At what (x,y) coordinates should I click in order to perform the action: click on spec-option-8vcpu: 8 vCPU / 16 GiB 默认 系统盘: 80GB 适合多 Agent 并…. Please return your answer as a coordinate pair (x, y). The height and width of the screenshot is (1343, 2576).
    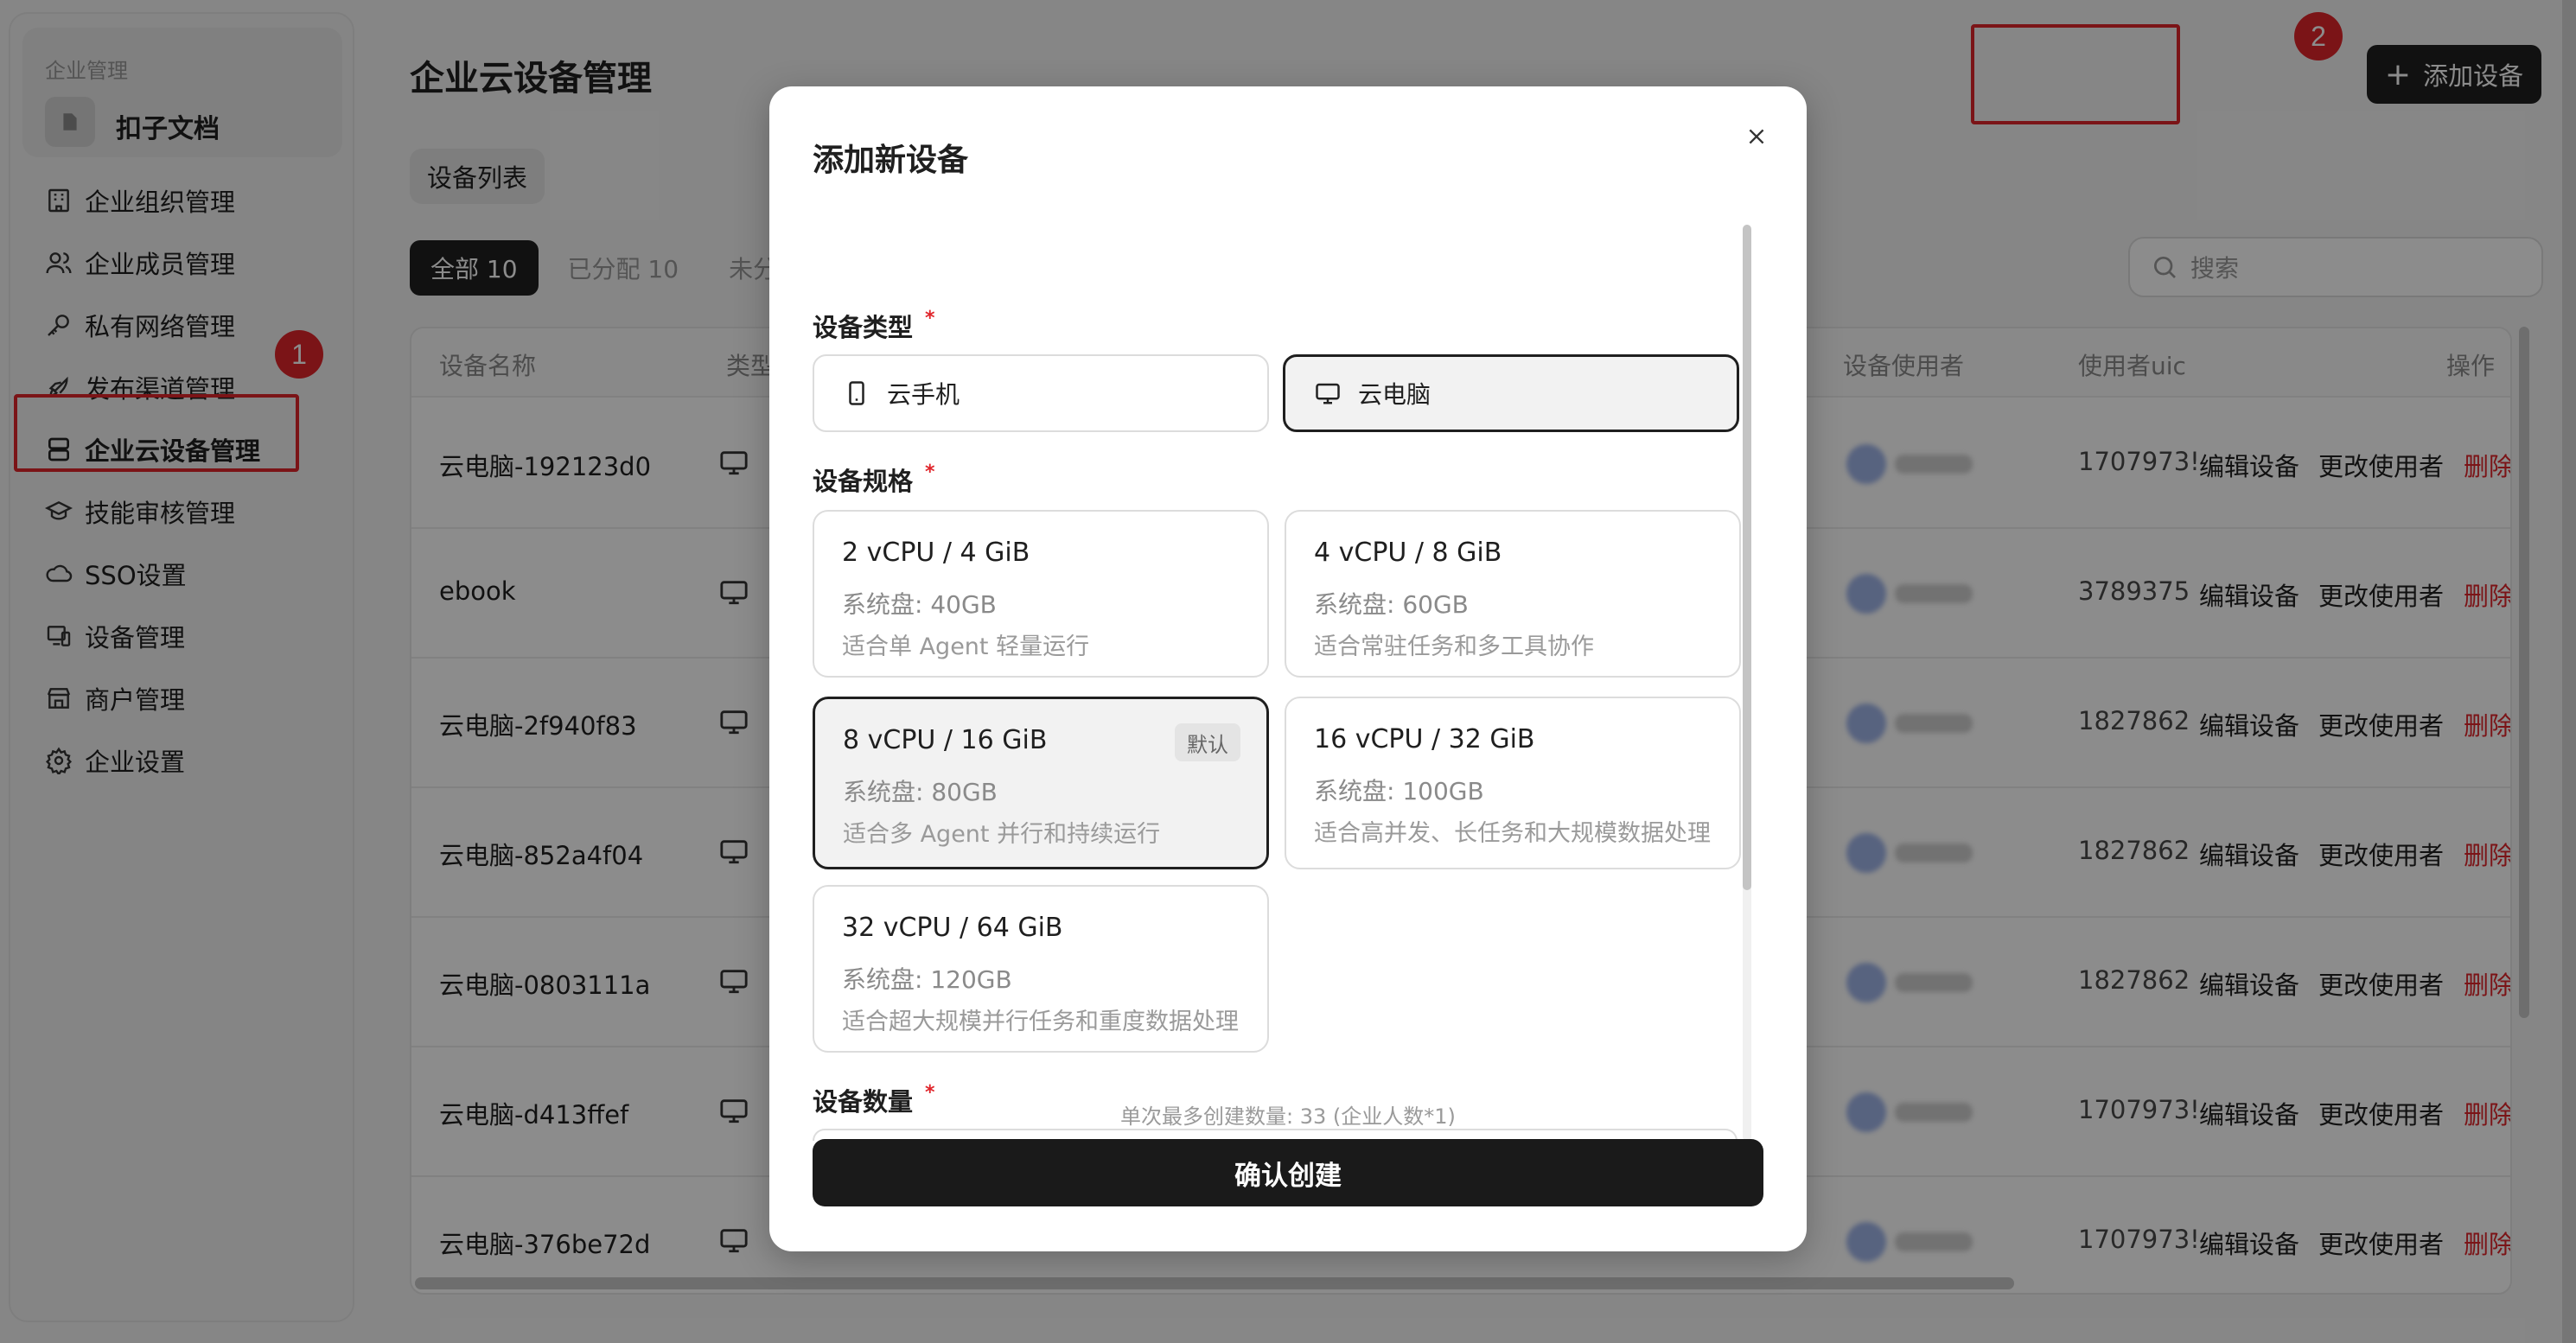
    Looking at the image, I should click on (1041, 783).